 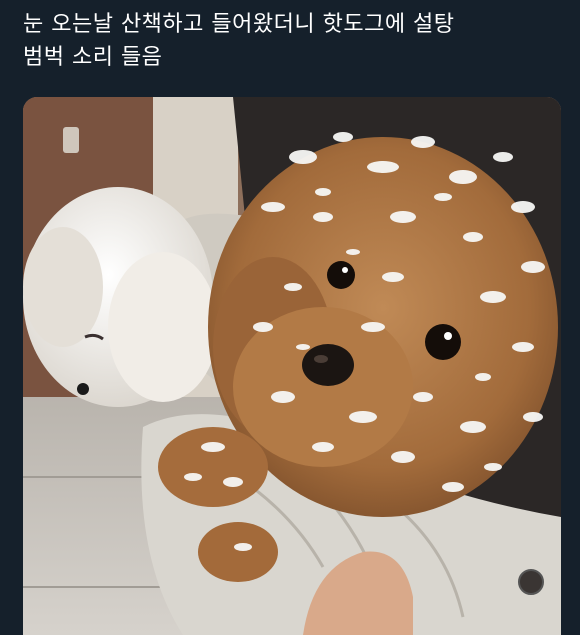 I want to click on tweet-text-line-1: 눈 오는날 산책하고 들어왔더니 핫도그에 설탕, so click(x=239, y=24).